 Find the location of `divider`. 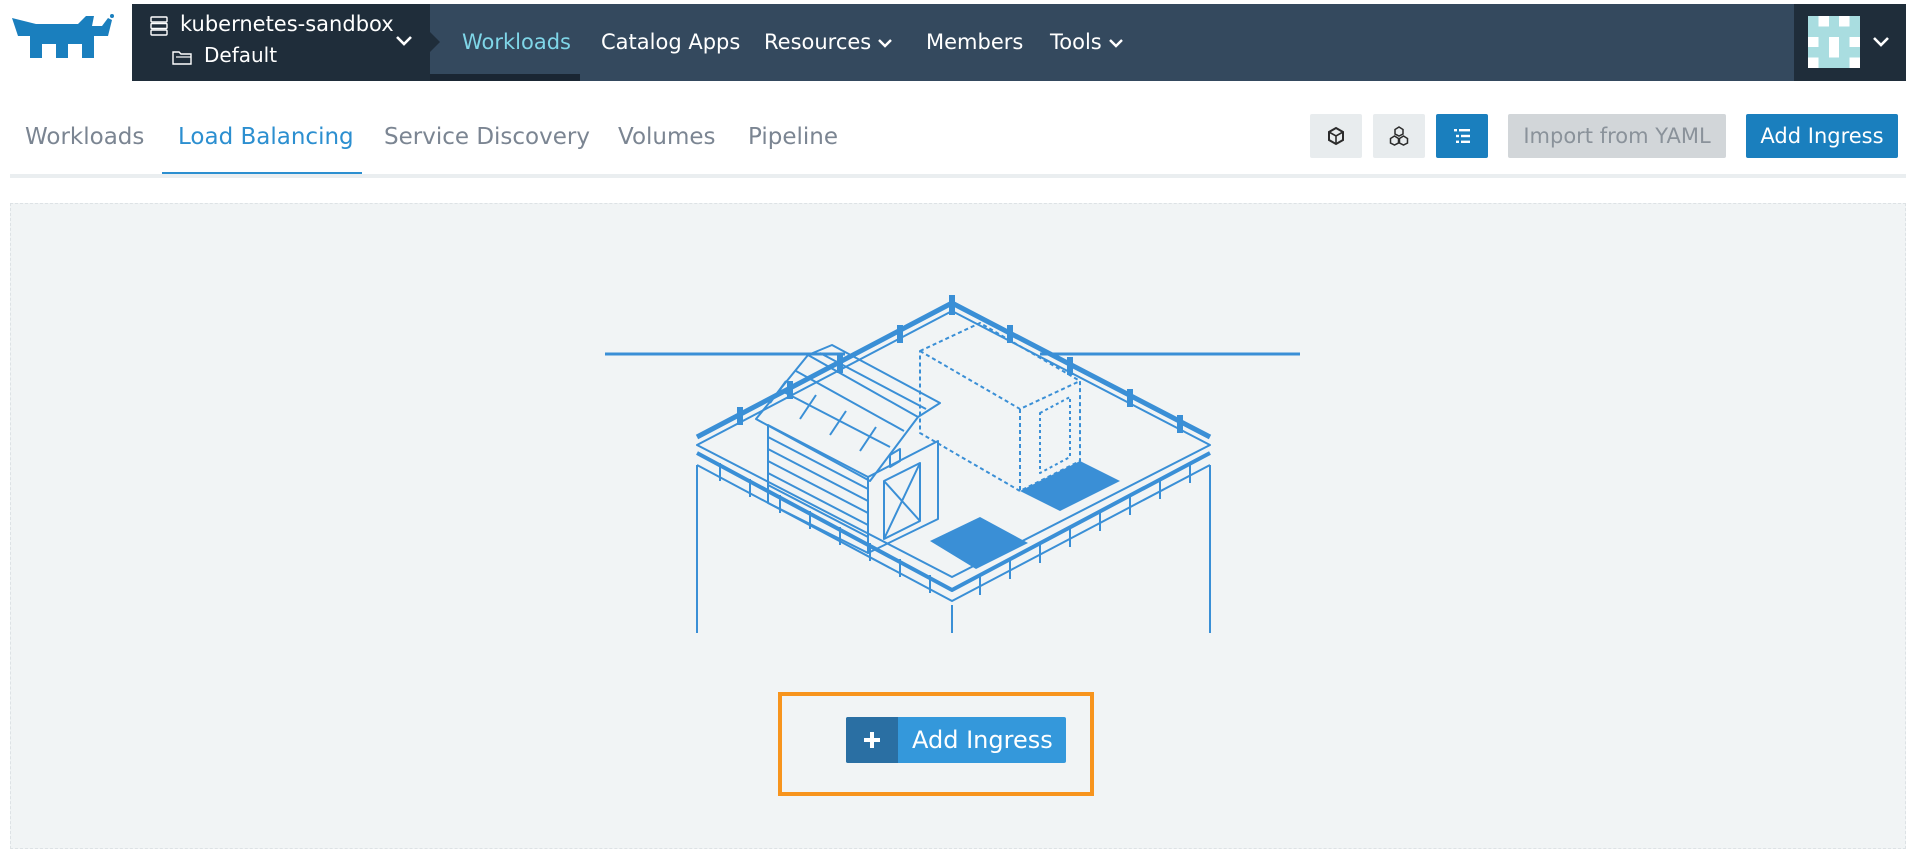

divider is located at coordinates (958, 176).